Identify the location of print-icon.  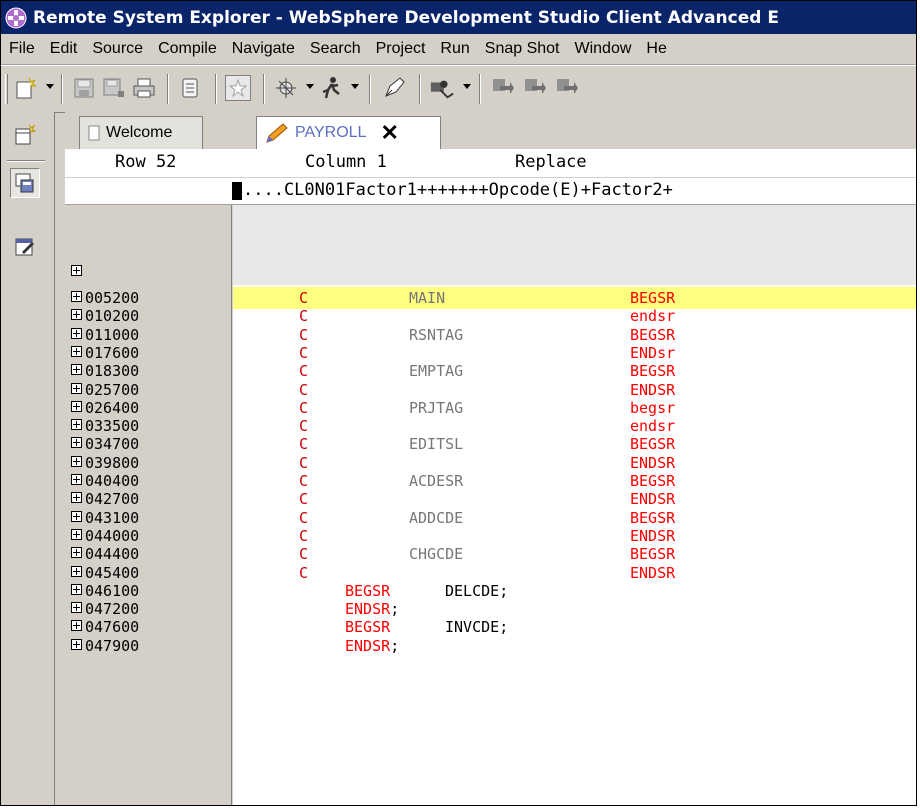
(144, 88).